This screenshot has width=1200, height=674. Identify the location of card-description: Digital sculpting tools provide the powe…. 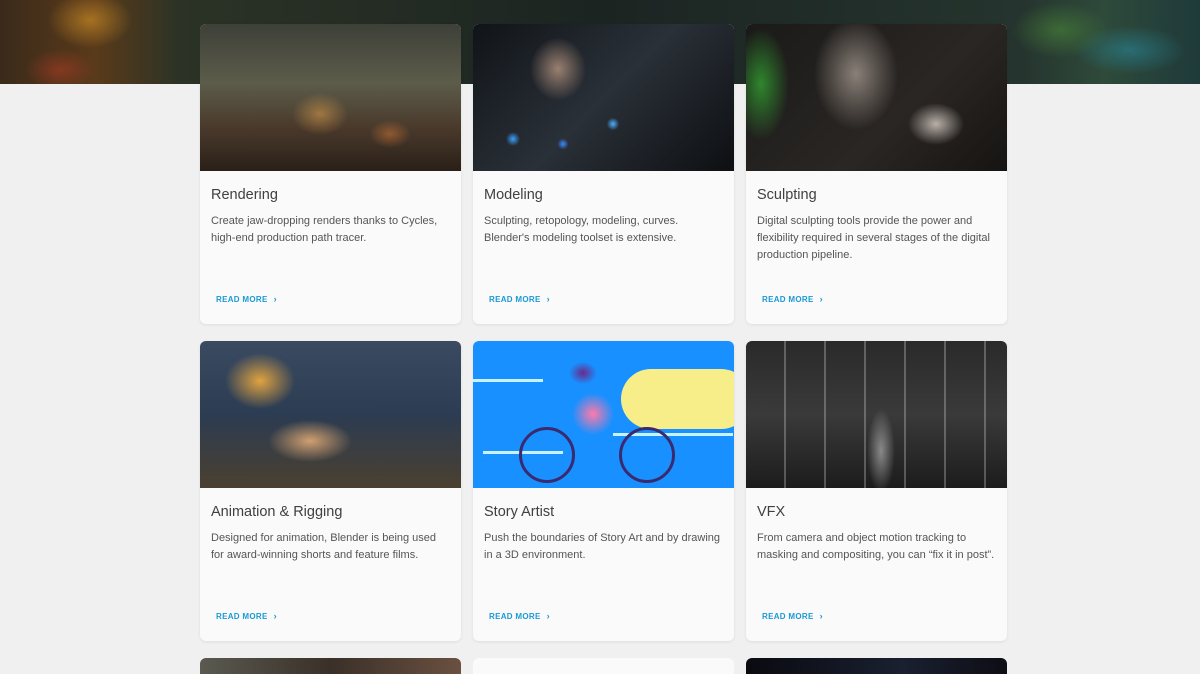
(873, 238).